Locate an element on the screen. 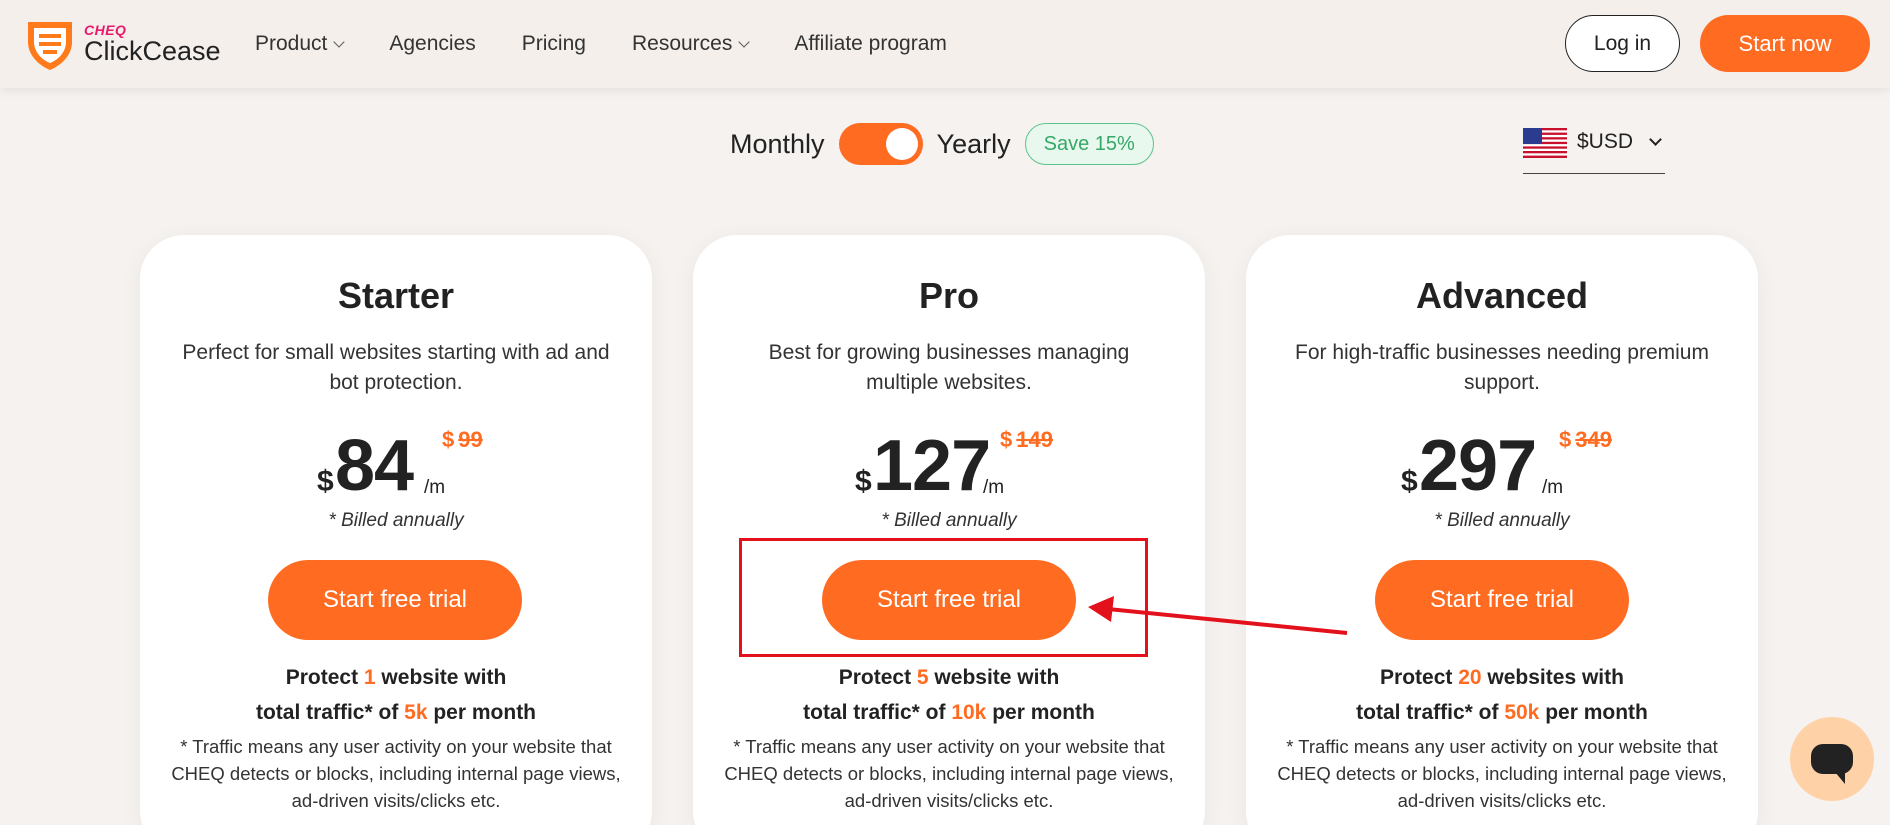  us-flag-icon is located at coordinates (1545, 143).